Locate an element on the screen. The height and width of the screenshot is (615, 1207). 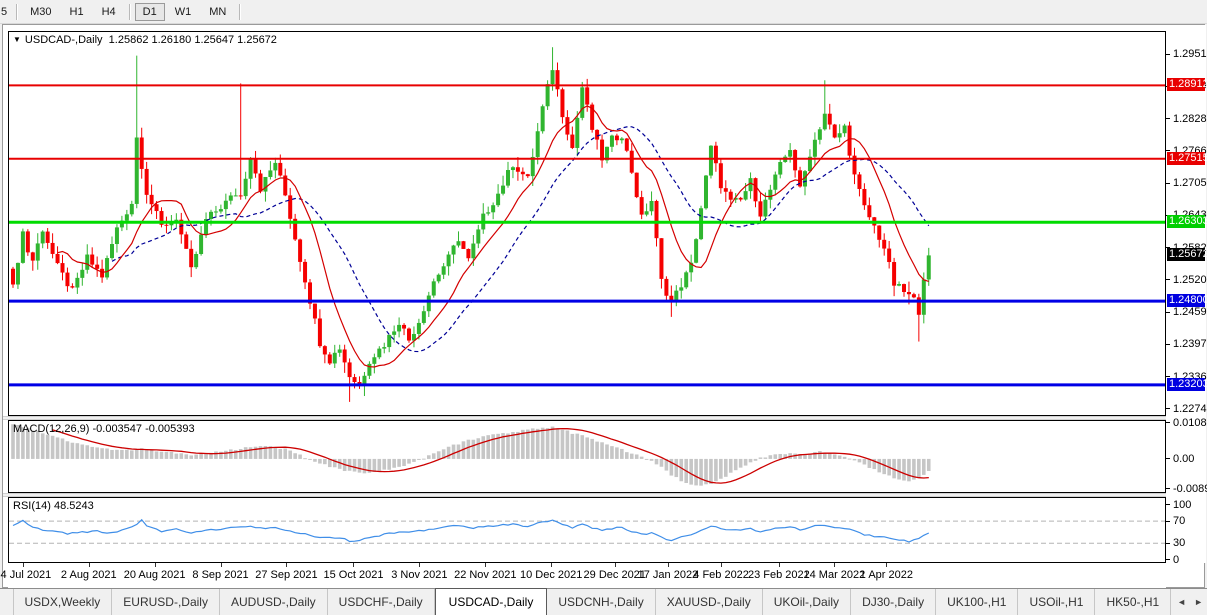
price-level-badge: 1.26303 is located at coordinates (1187, 222).